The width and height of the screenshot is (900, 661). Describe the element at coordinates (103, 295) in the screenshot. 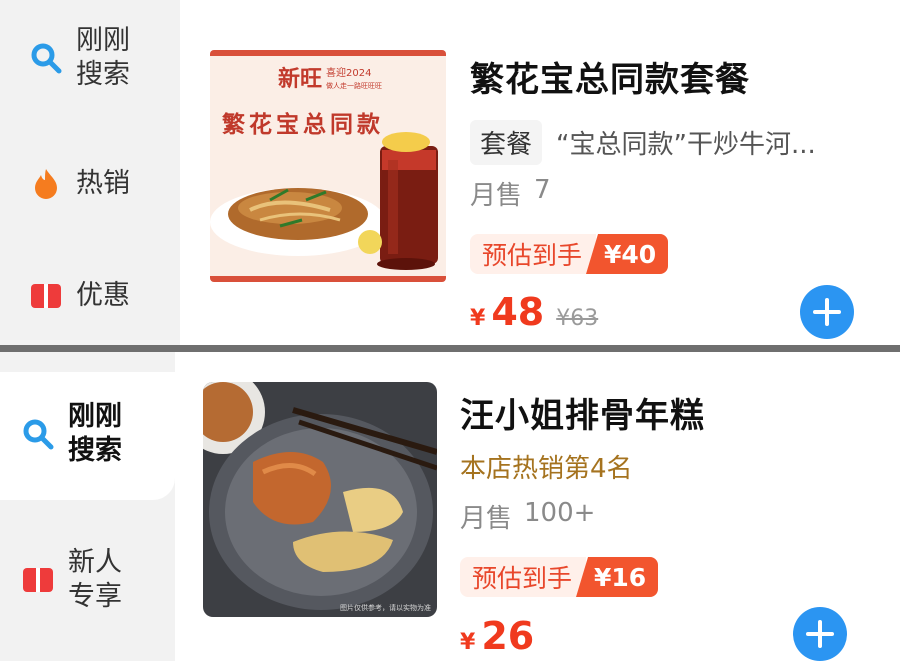

I see `sidebar-item-label: 优惠` at that location.